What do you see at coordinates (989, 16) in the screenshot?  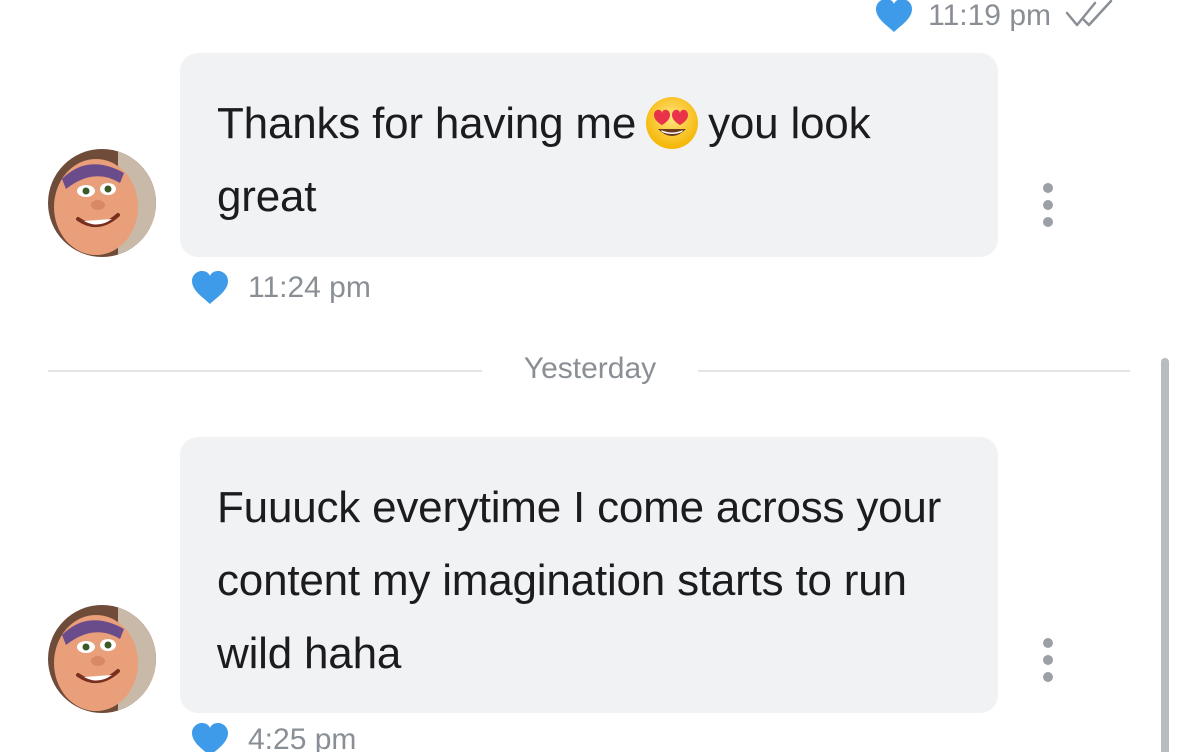 I see `message-time: 11:19 pm` at bounding box center [989, 16].